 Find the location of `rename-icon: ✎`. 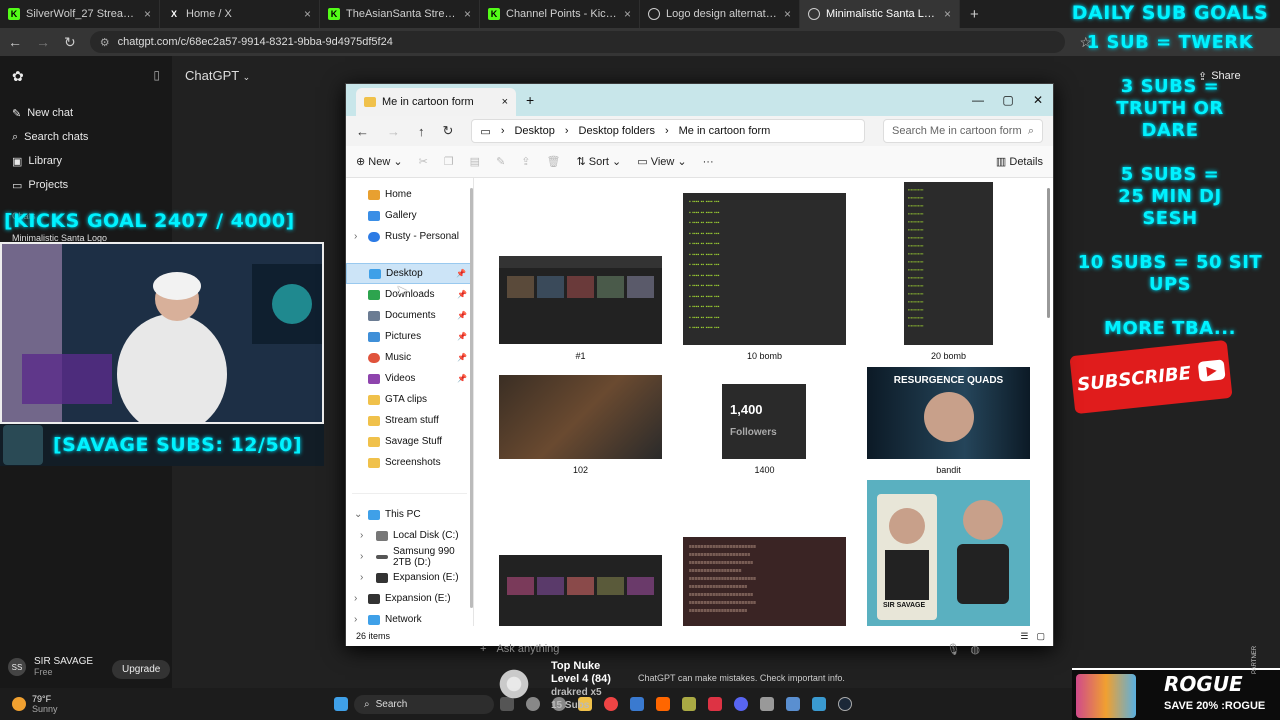

rename-icon: ✎ is located at coordinates (500, 161).